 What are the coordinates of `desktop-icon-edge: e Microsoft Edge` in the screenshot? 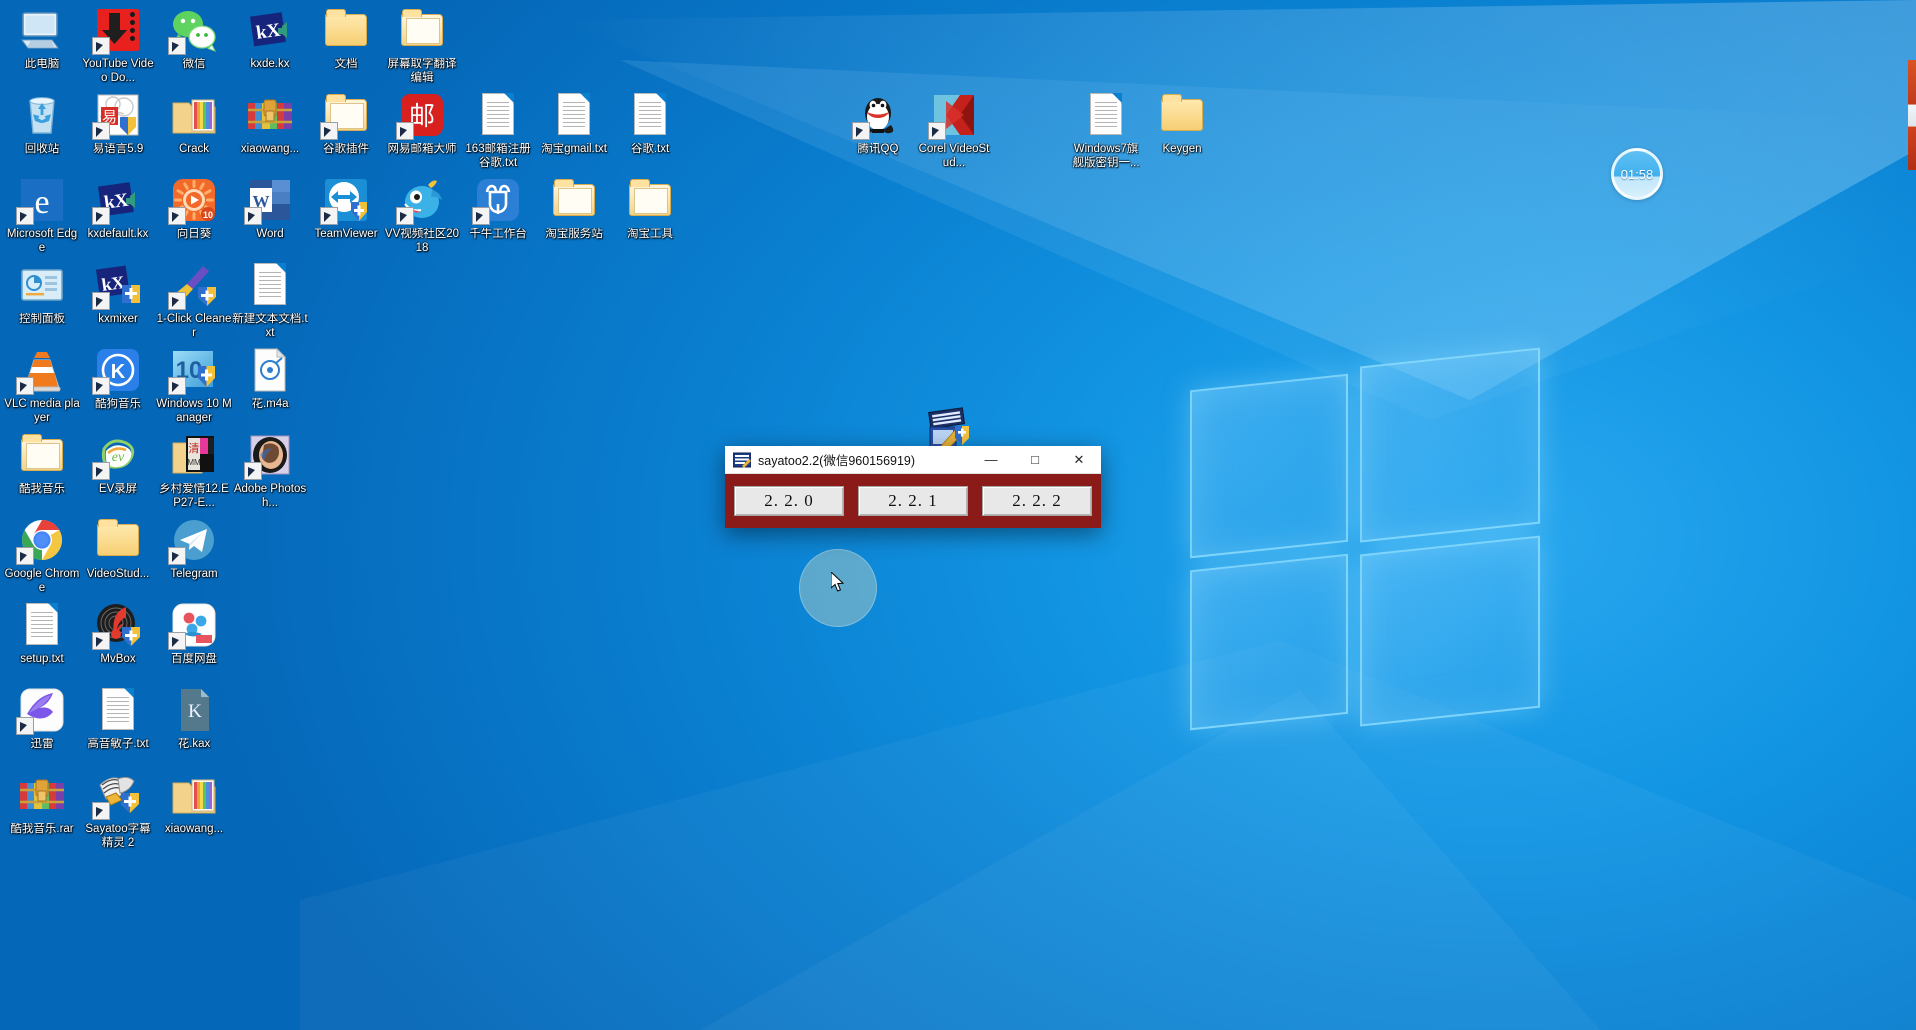 It's located at (42, 215).